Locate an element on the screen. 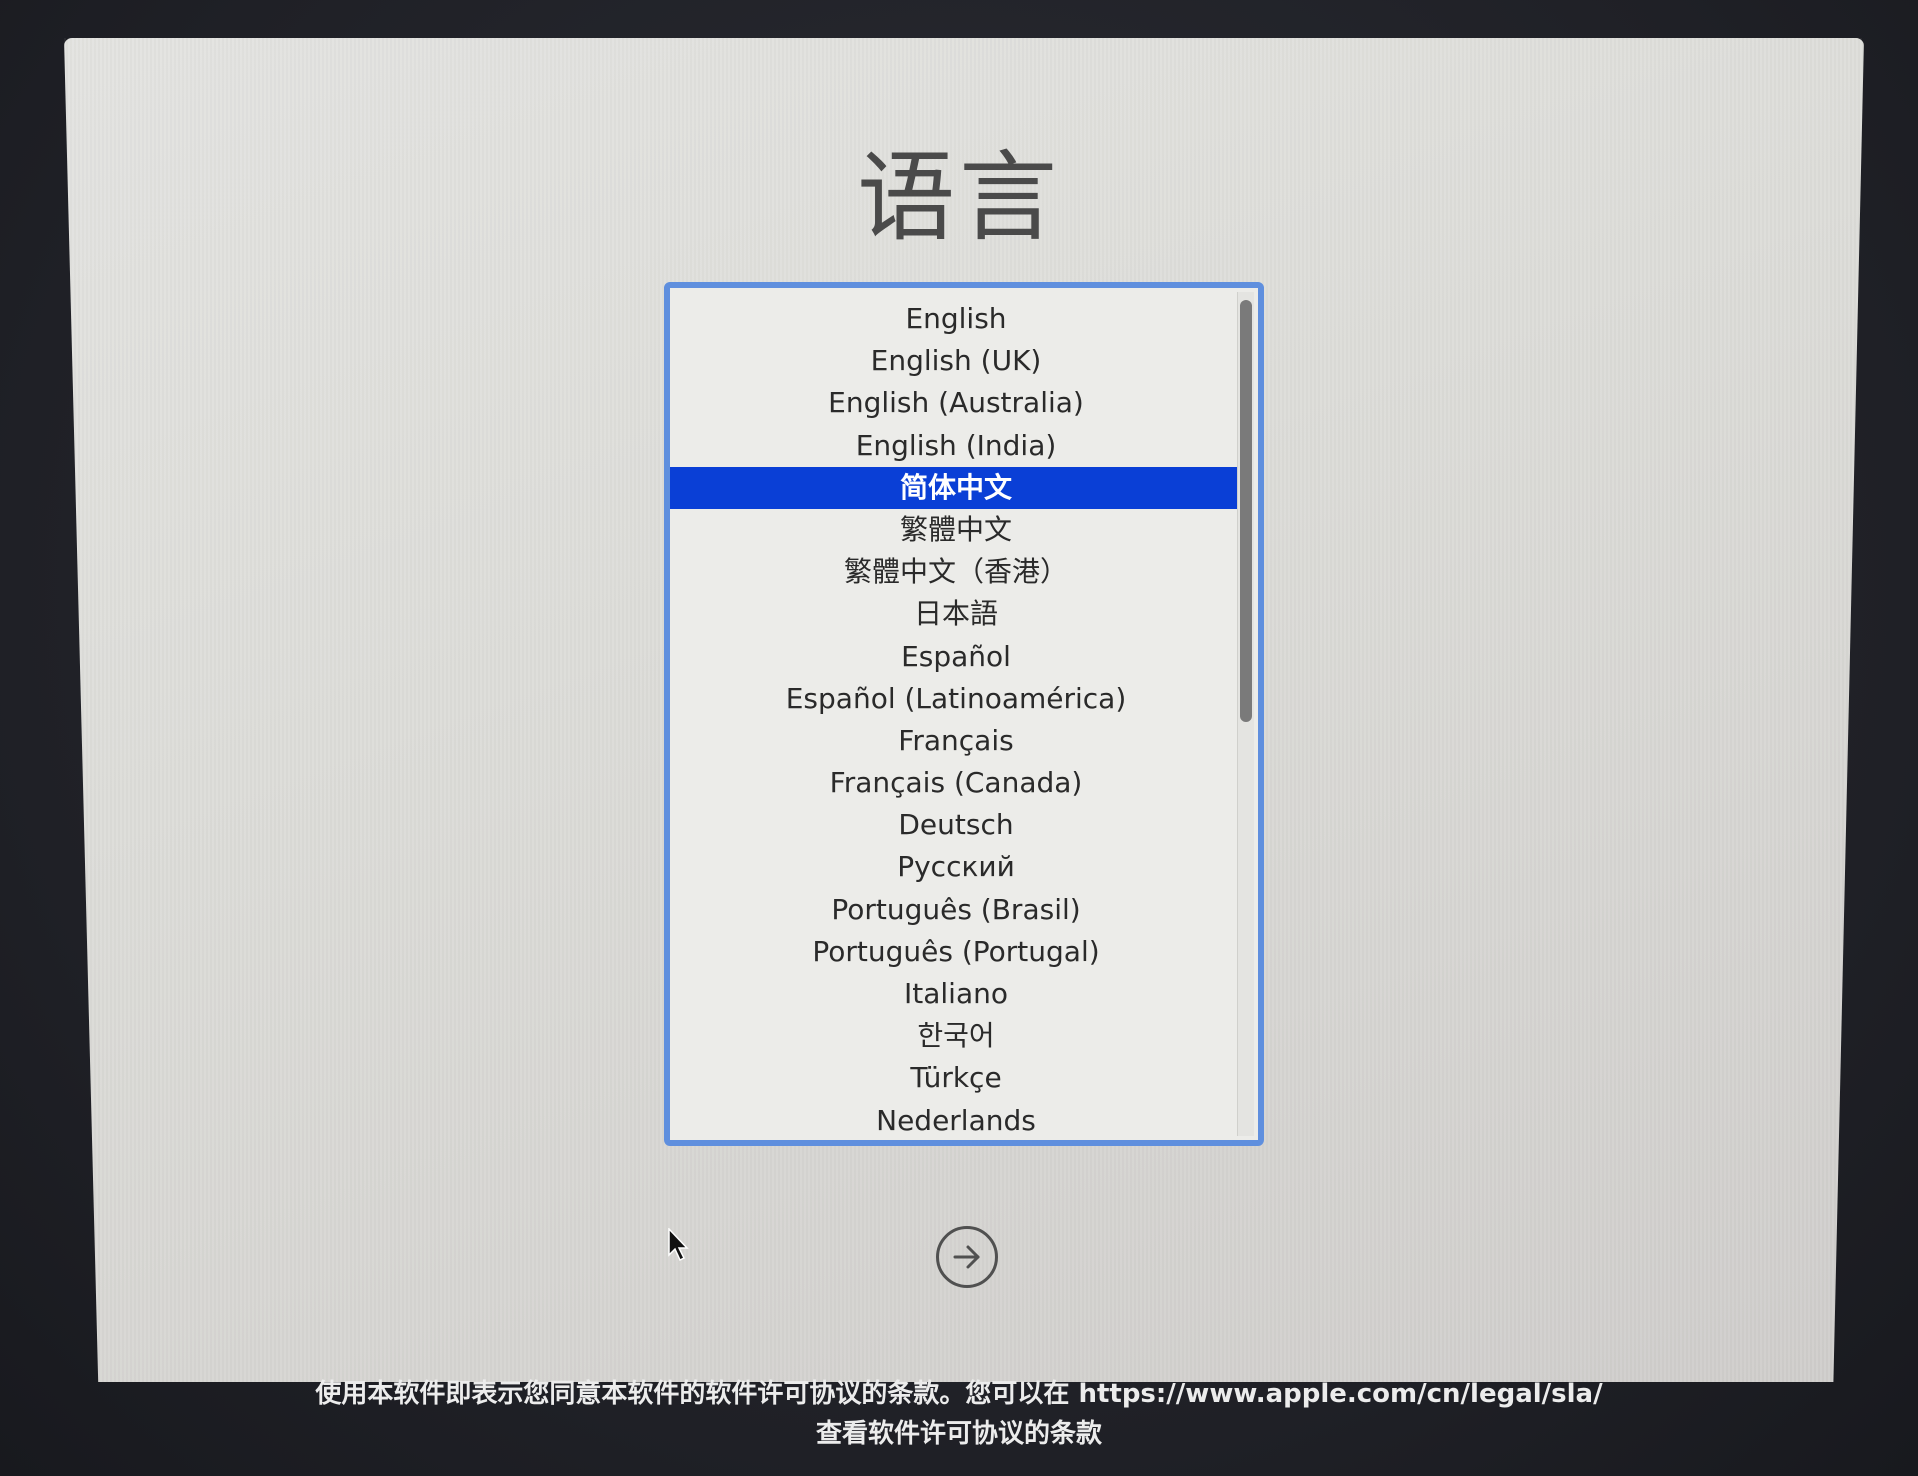 The image size is (1918, 1476). language-option: English is located at coordinates (956, 319).